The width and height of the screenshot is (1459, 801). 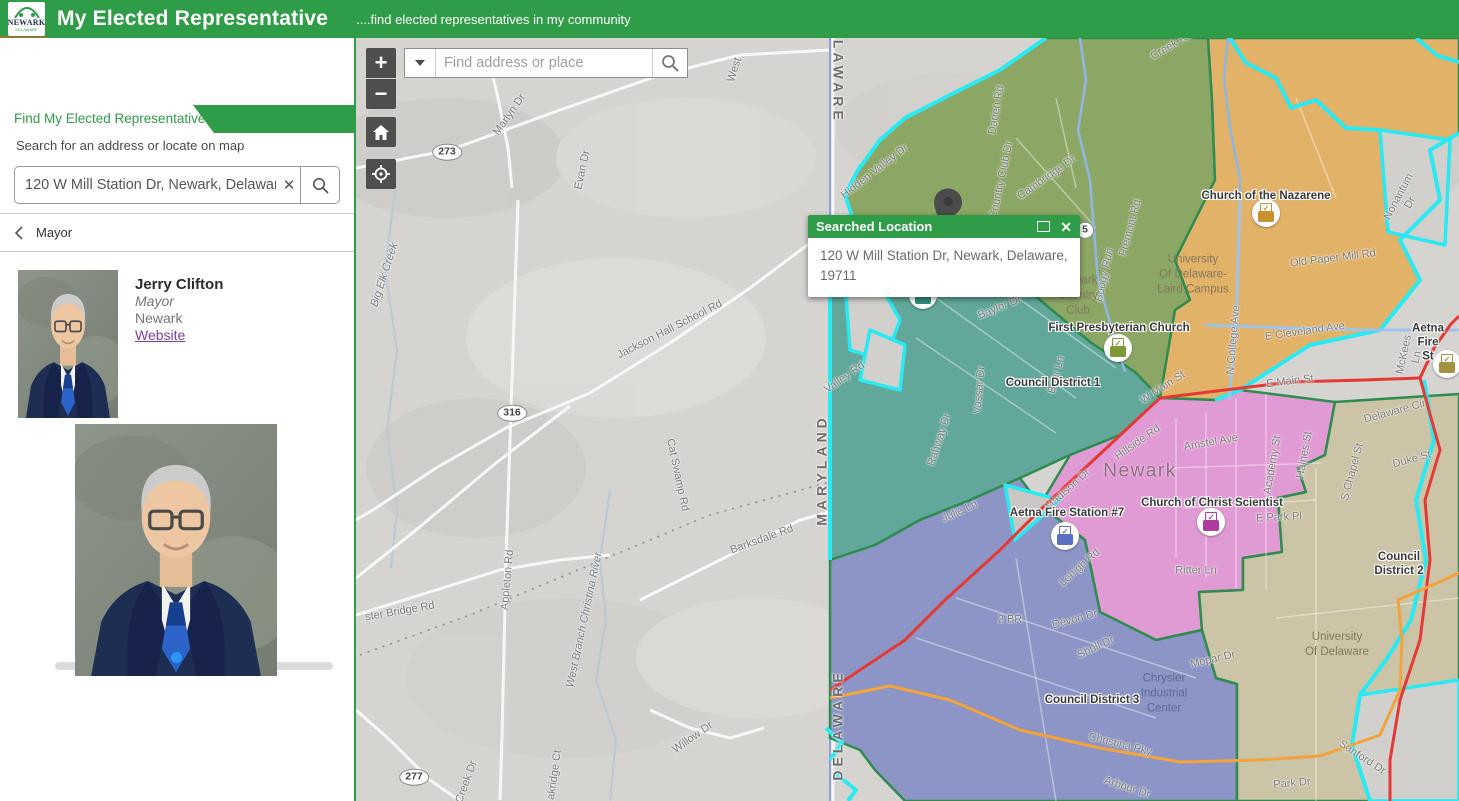 What do you see at coordinates (159, 318) in the screenshot?
I see `representative-city: Newark` at bounding box center [159, 318].